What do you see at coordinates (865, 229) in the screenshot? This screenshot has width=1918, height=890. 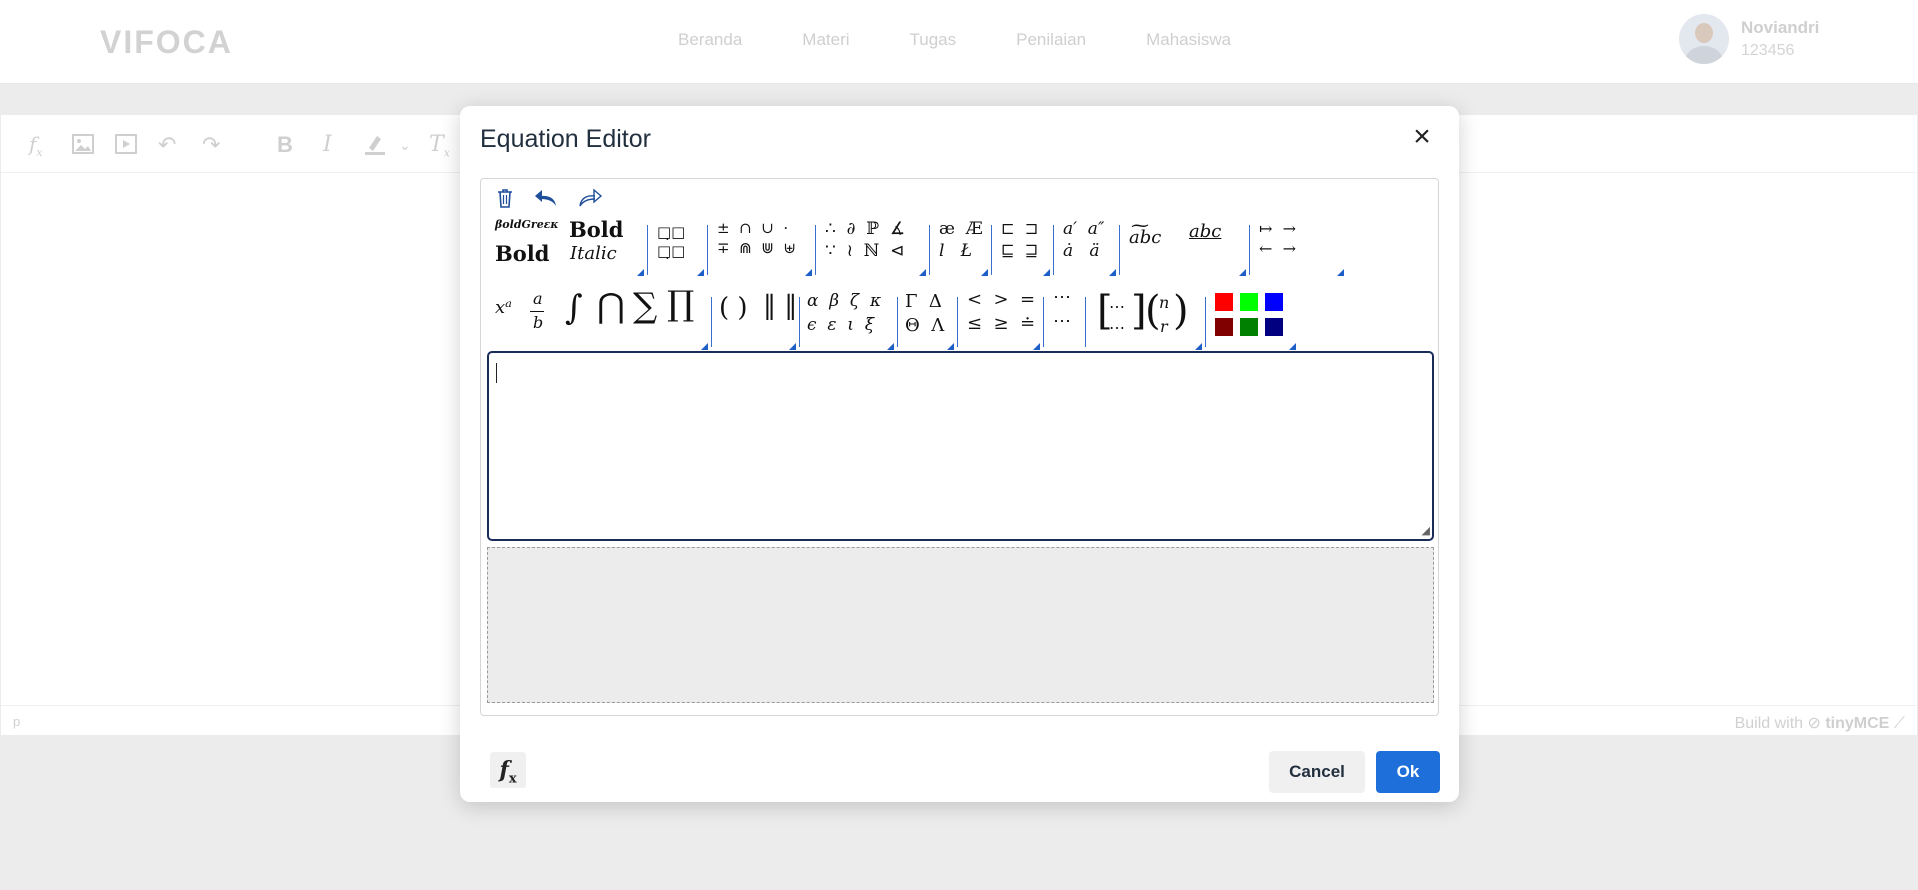 I see `relations-row-1: ∴ ∂ ℙ ∡` at bounding box center [865, 229].